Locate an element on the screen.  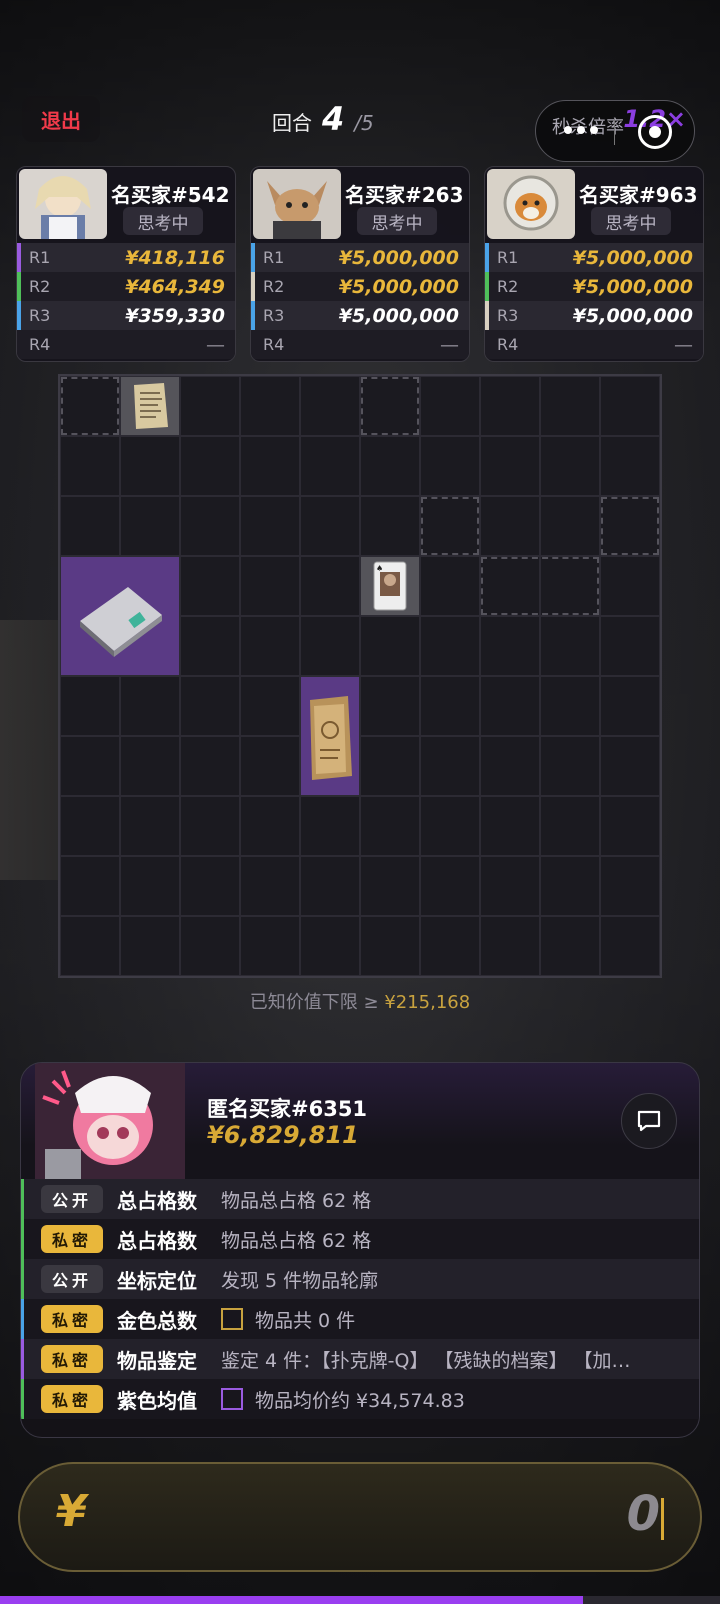
purple-box-icon is located at coordinates (232, 1399).